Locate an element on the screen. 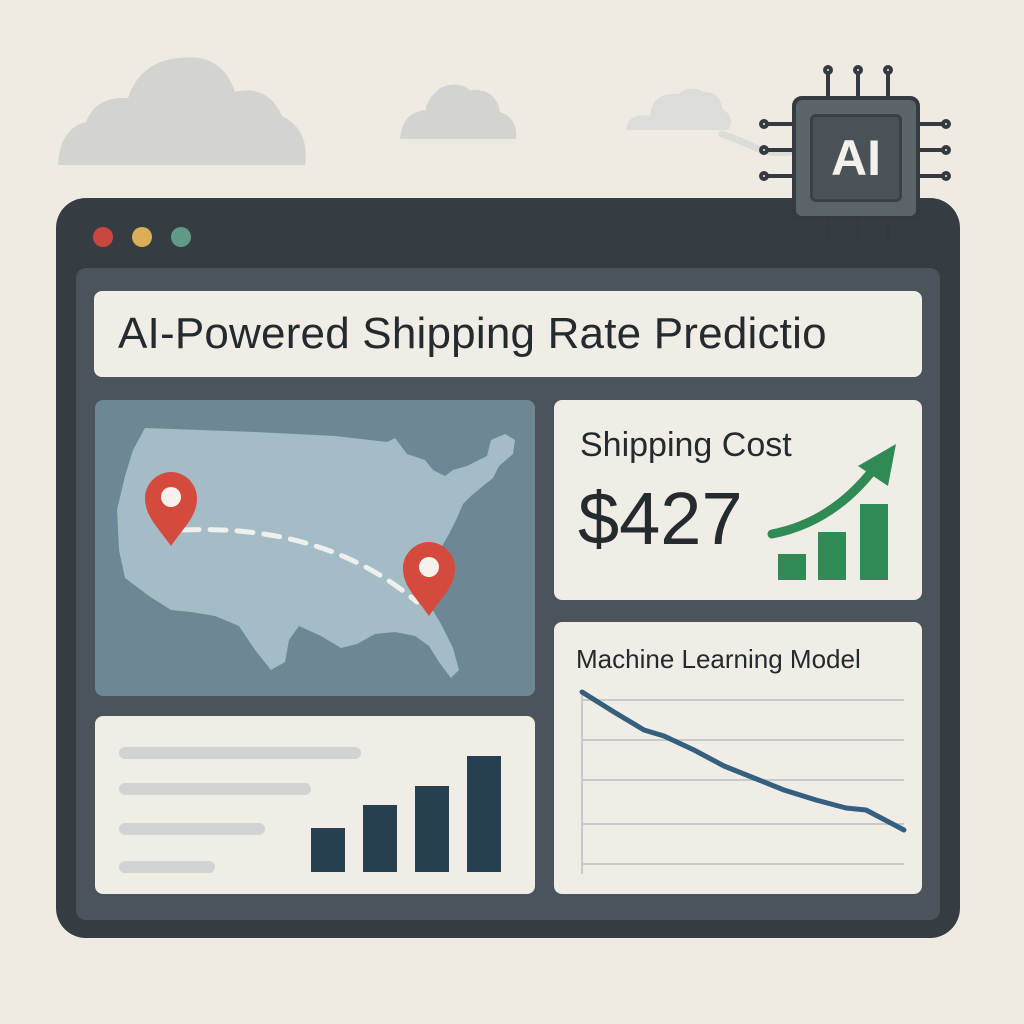  ai-chip-core: AI is located at coordinates (856, 158).